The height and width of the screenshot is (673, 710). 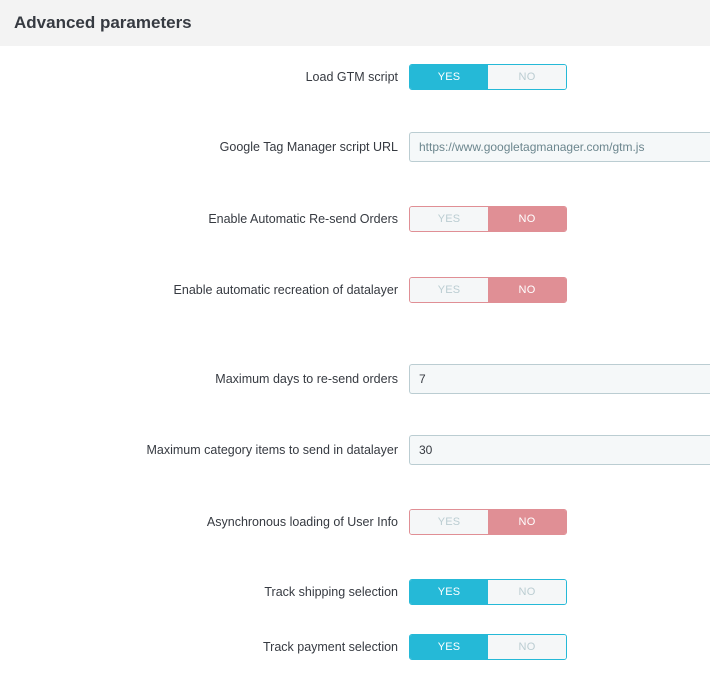 I want to click on load-gtm-script-no-option: NO, so click(x=527, y=77).